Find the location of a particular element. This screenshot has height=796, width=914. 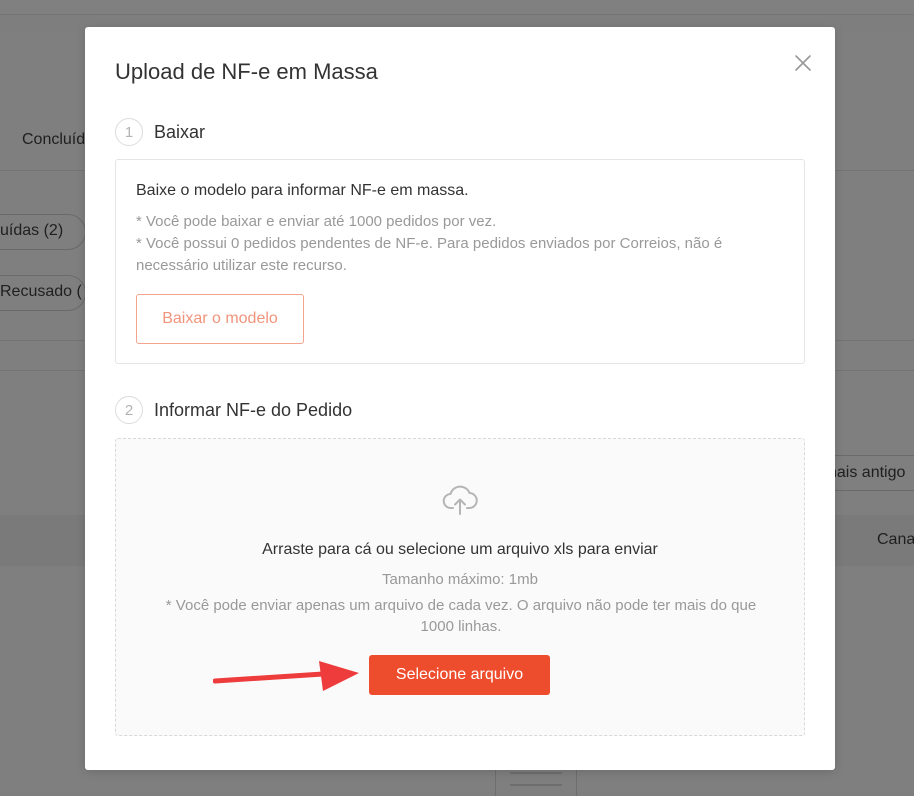

step-1-title: Baixar is located at coordinates (180, 131).